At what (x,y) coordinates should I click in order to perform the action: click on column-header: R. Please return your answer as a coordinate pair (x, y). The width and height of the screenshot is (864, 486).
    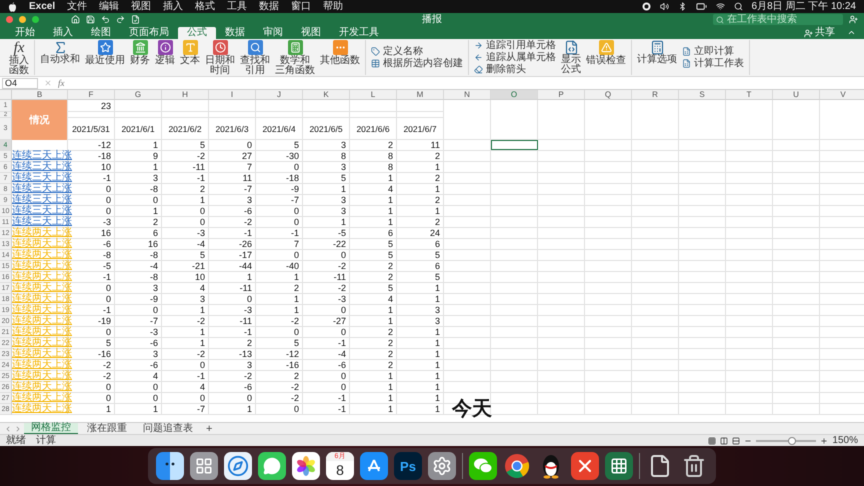
    Looking at the image, I should click on (655, 94).